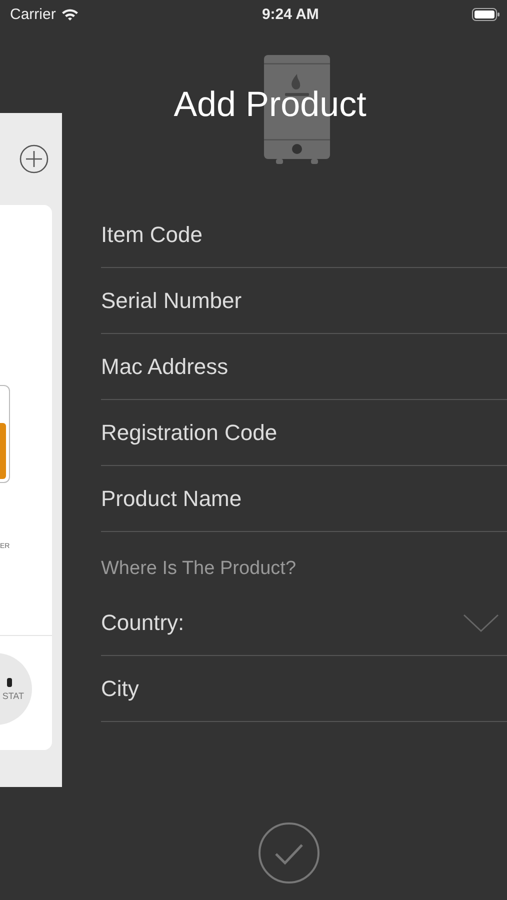  Describe the element at coordinates (199, 569) in the screenshot. I see `section-heading: Where Is The Product?` at that location.